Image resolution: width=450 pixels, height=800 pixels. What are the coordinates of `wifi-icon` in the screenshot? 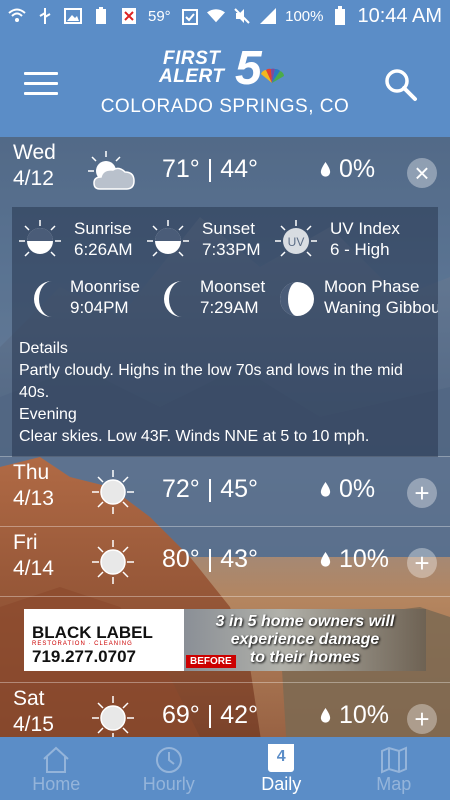 It's located at (17, 16).